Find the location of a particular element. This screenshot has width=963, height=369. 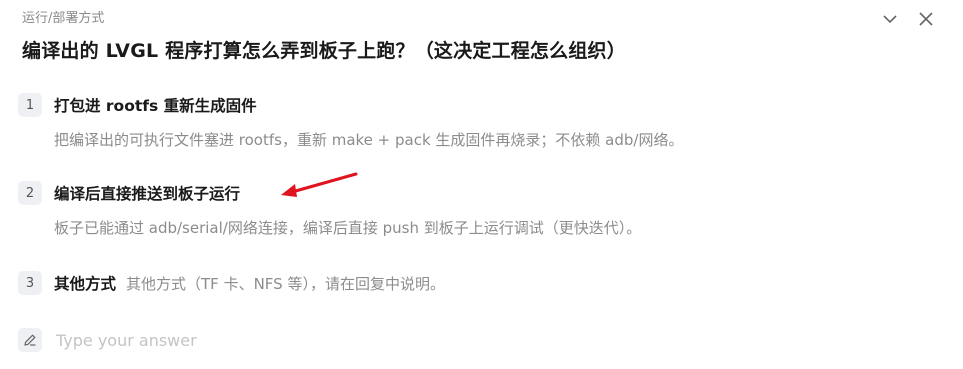

annotation-arrow is located at coordinates (319, 184).